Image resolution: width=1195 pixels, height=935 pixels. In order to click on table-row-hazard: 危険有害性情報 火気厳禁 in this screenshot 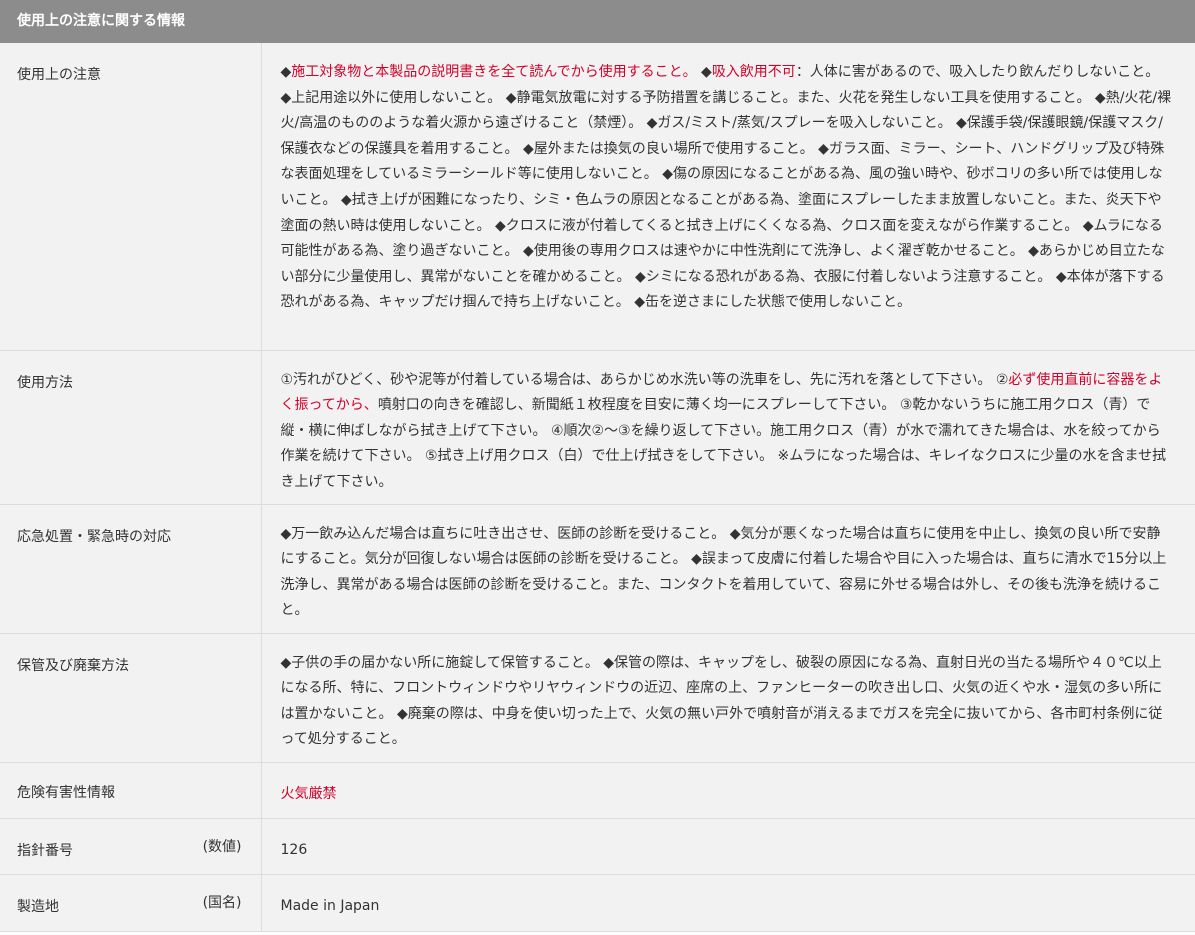, I will do `click(597, 790)`.